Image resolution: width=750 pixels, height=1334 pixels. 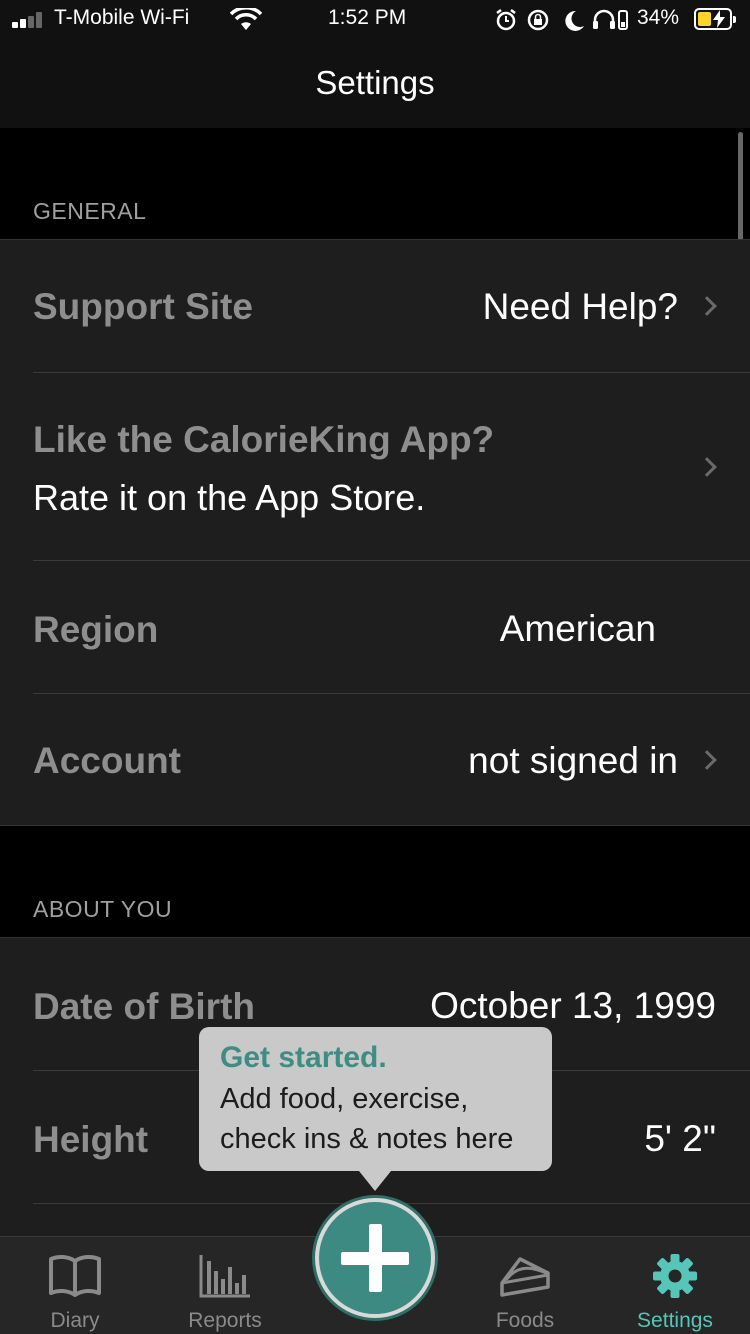 I want to click on tooltip-line-1: Add food, exercise,, so click(x=344, y=1099).